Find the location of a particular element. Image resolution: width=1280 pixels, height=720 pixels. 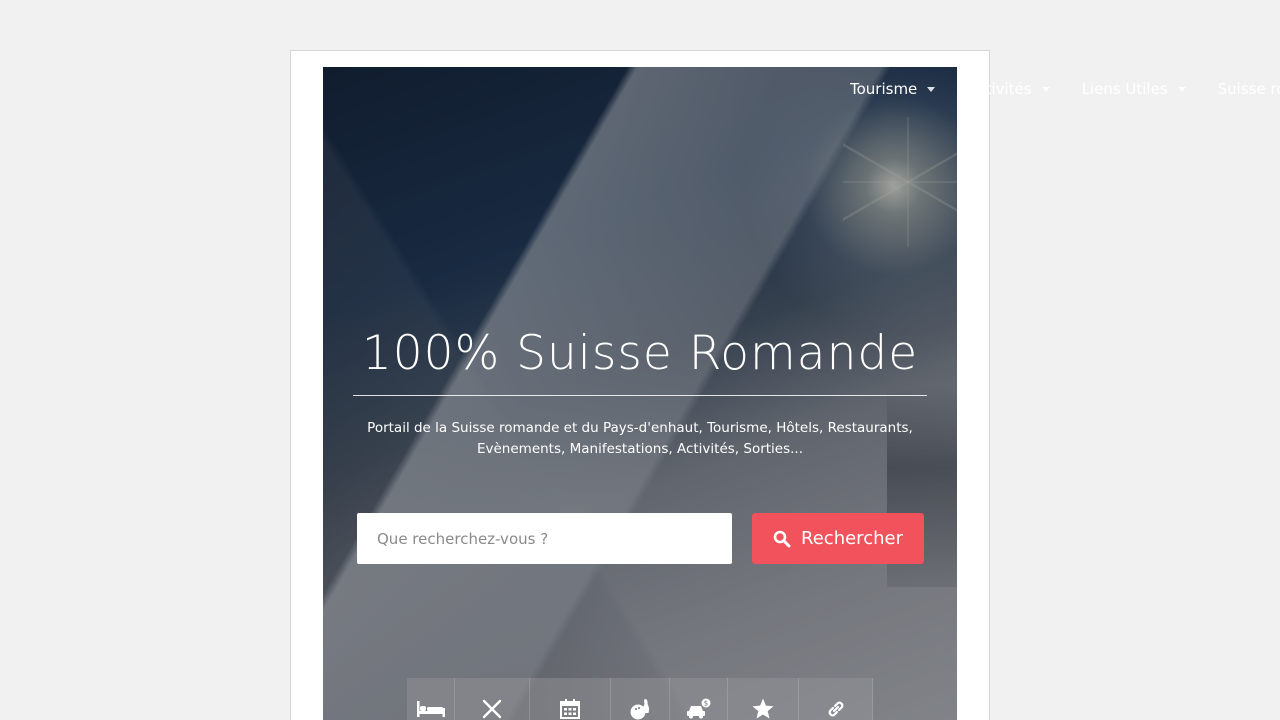

utensils-icon is located at coordinates (492, 702).